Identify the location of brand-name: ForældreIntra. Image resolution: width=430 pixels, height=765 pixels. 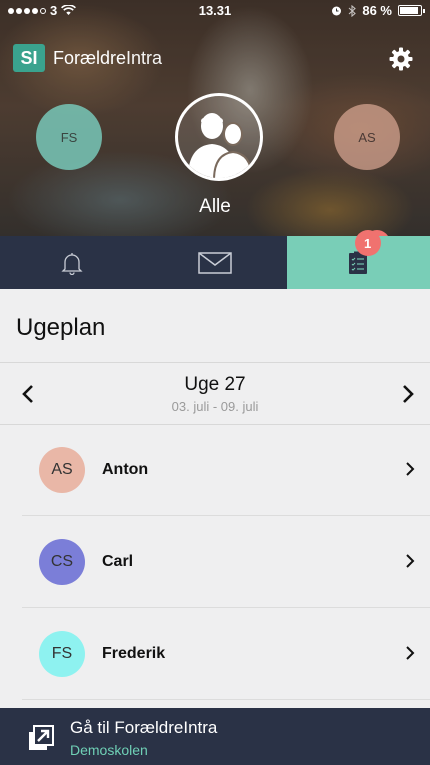
(107, 58).